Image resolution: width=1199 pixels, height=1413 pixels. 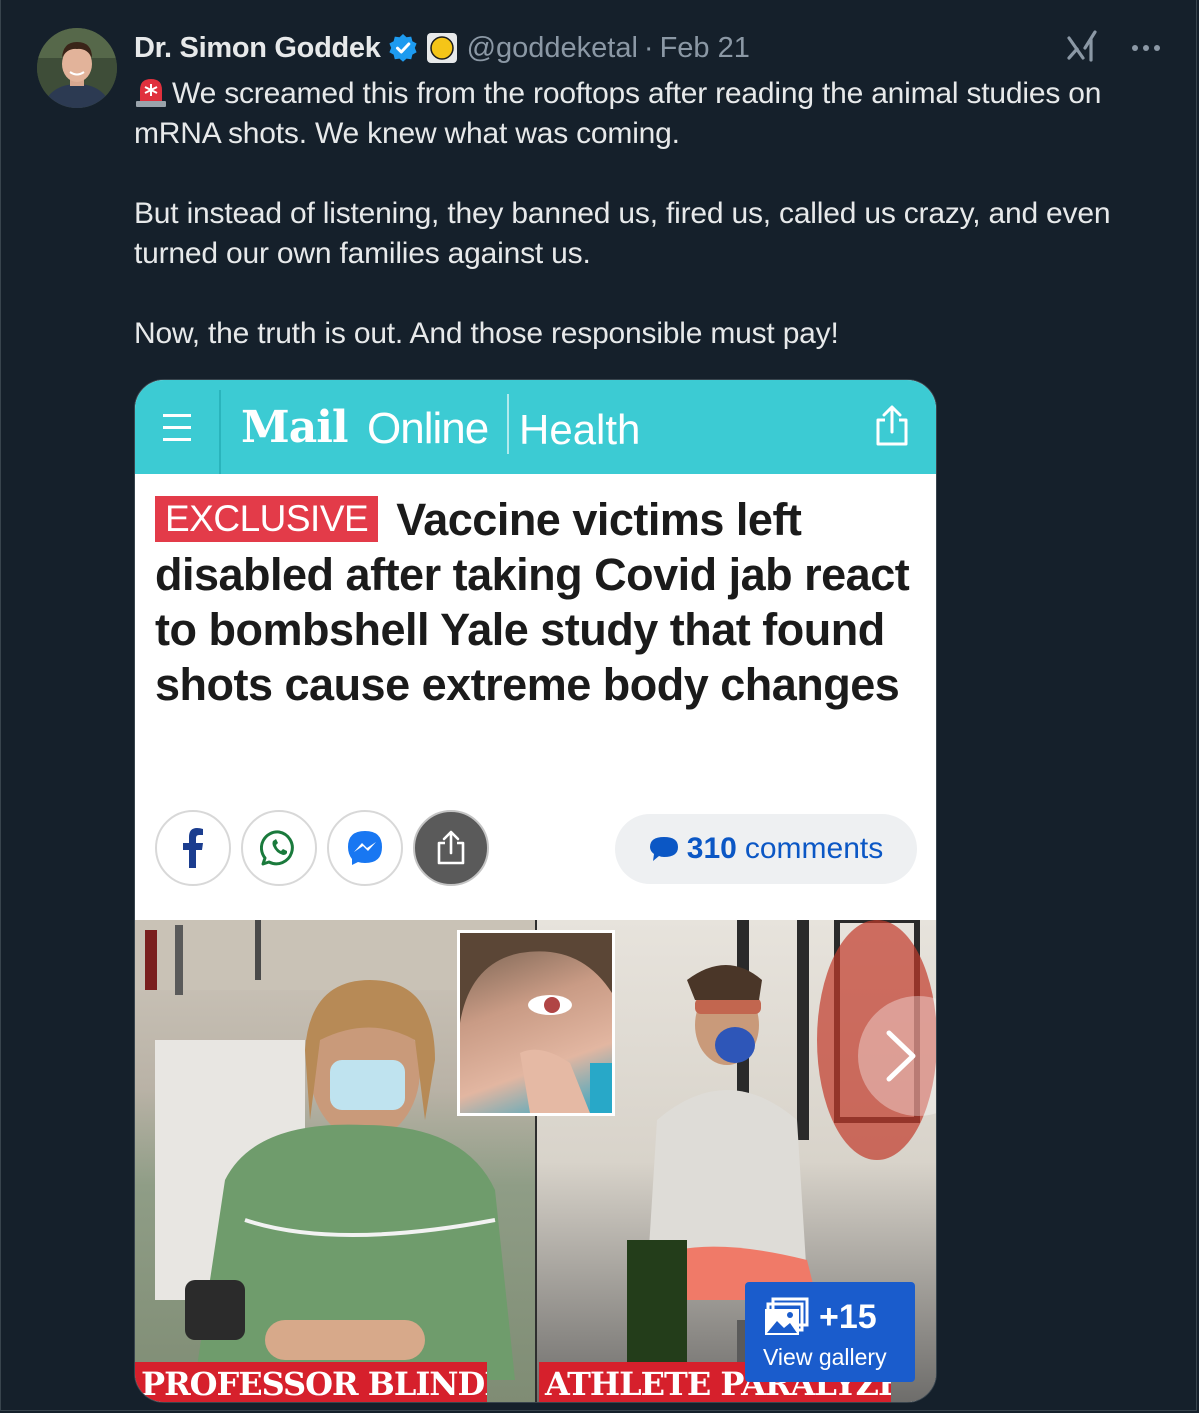 I want to click on exclusive-badge: EXCLUSIVE, so click(x=267, y=519).